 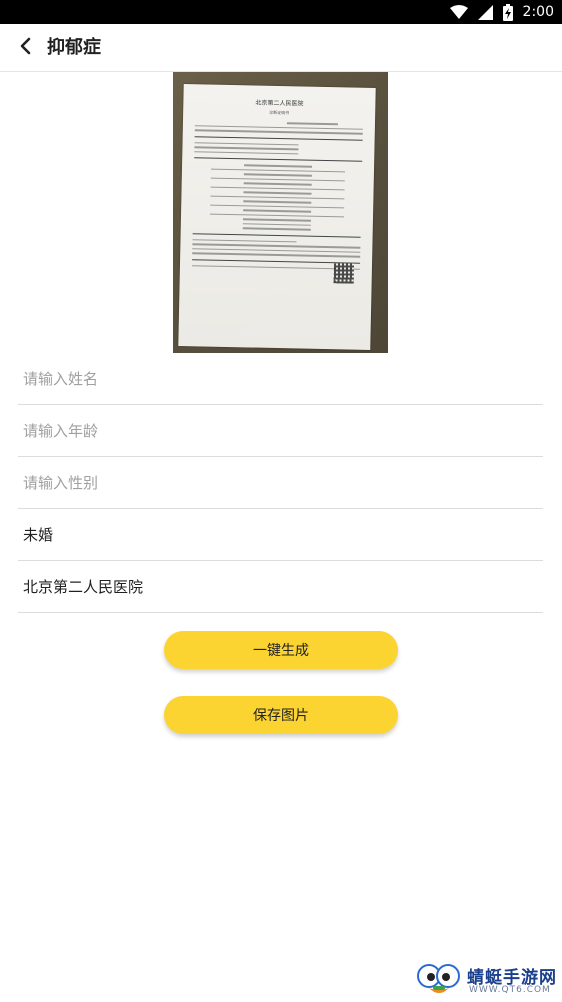 I want to click on marital-status-input, so click(x=273, y=534).